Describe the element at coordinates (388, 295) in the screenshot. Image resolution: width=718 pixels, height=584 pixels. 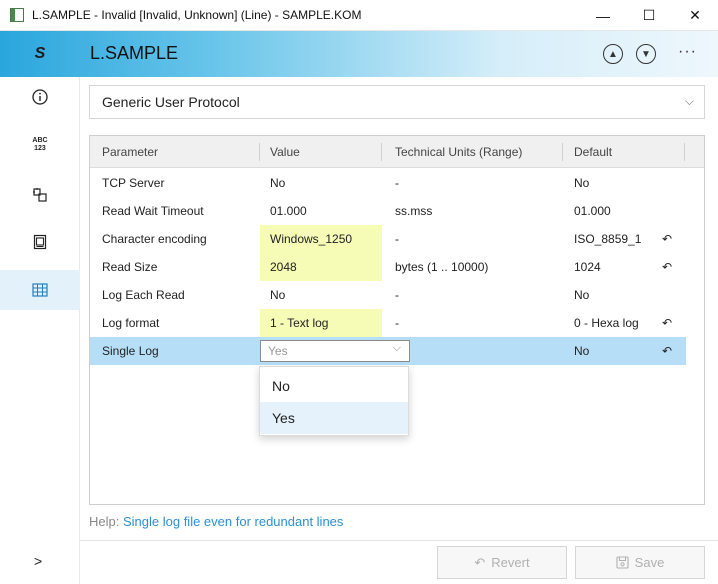
I see `table-row: Log Each Read No - No` at that location.